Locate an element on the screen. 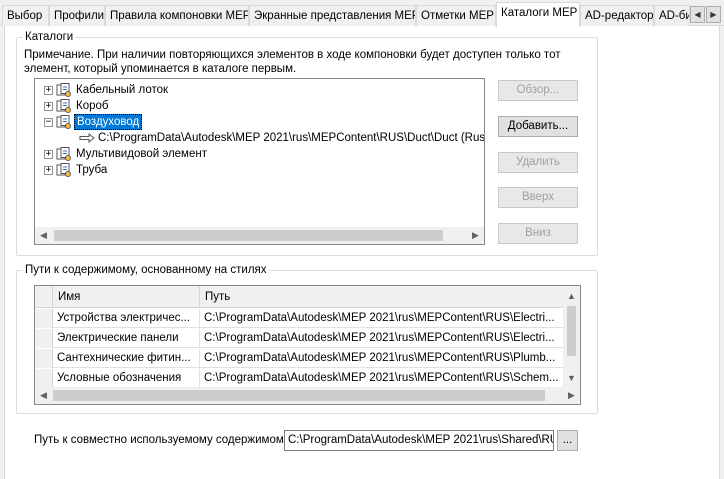 This screenshot has width=724, height=479. table-header: Имя Путь is located at coordinates (299, 297).